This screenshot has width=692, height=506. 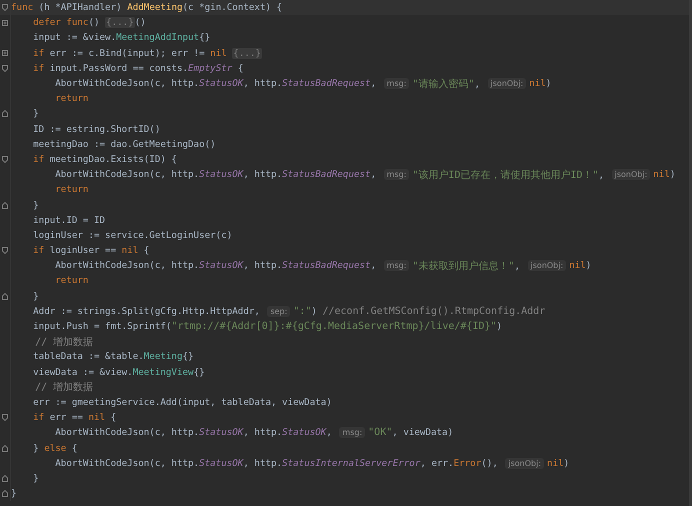 What do you see at coordinates (419, 311) in the screenshot?
I see `code-text: ":") //econf.GetMSConfig().RtmpConfig.Addr` at bounding box center [419, 311].